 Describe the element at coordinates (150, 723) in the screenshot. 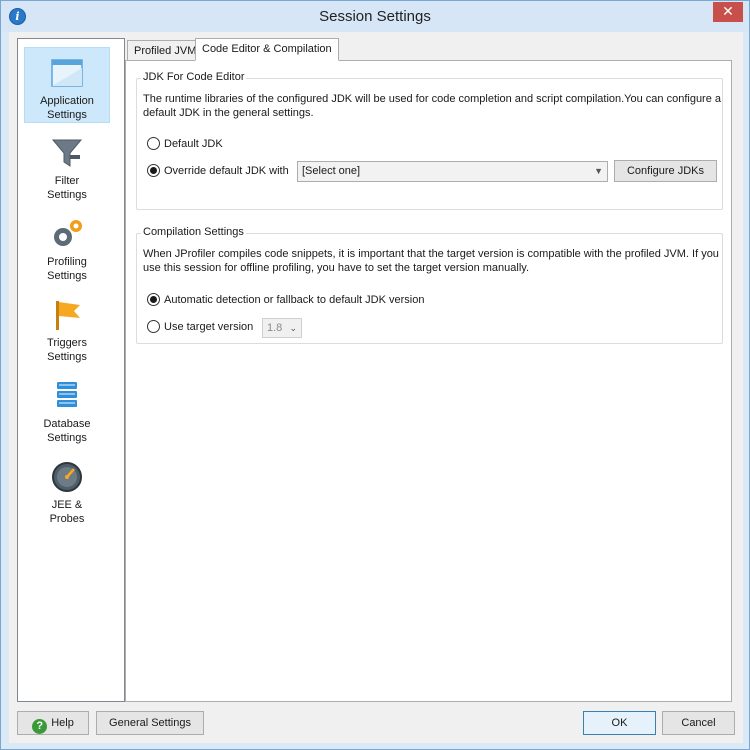

I see `general-settings-button: General Settings` at that location.